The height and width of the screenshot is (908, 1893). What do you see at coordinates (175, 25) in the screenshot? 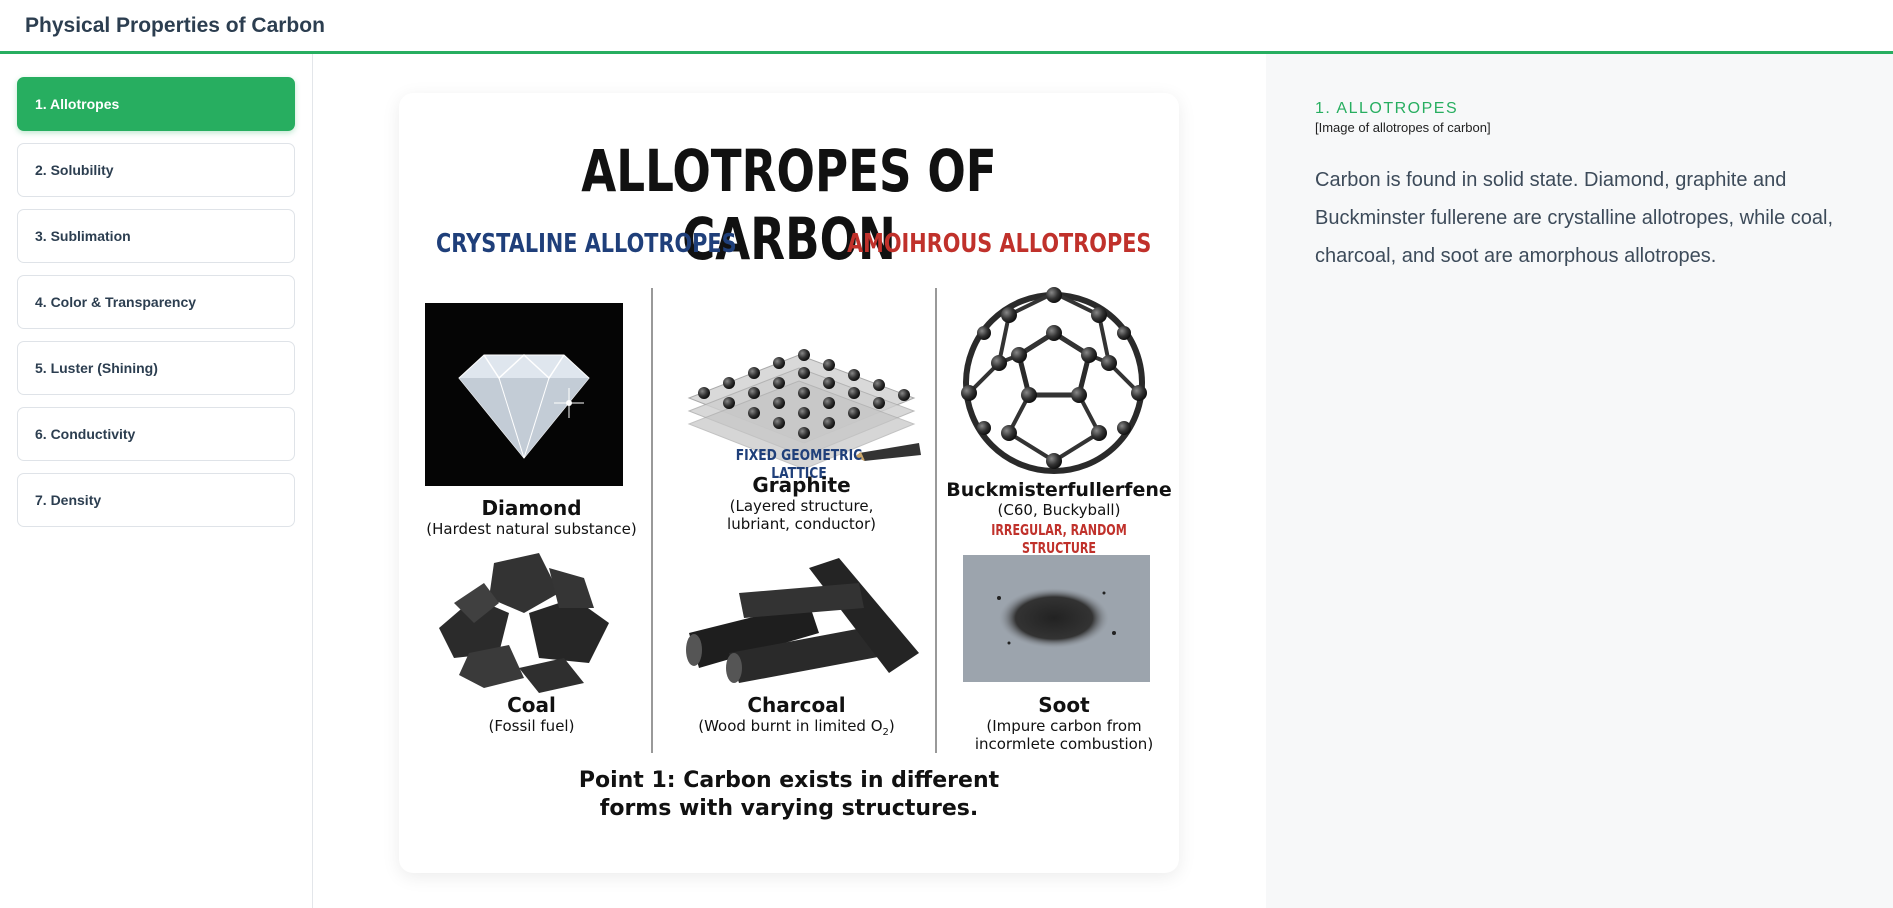
I see `app-title: Physical Properties of Carbon` at bounding box center [175, 25].